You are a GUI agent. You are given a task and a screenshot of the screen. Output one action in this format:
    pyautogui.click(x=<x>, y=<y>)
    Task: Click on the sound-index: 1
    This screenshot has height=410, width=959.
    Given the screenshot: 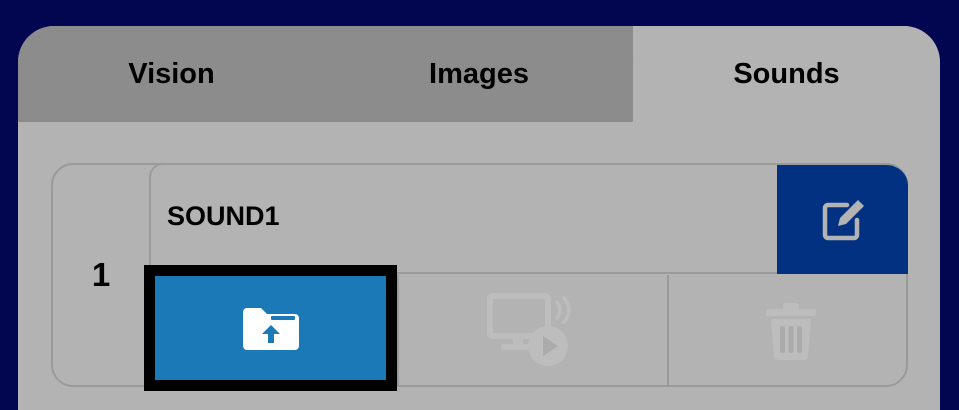 What is the action you would take?
    pyautogui.click(x=101, y=274)
    